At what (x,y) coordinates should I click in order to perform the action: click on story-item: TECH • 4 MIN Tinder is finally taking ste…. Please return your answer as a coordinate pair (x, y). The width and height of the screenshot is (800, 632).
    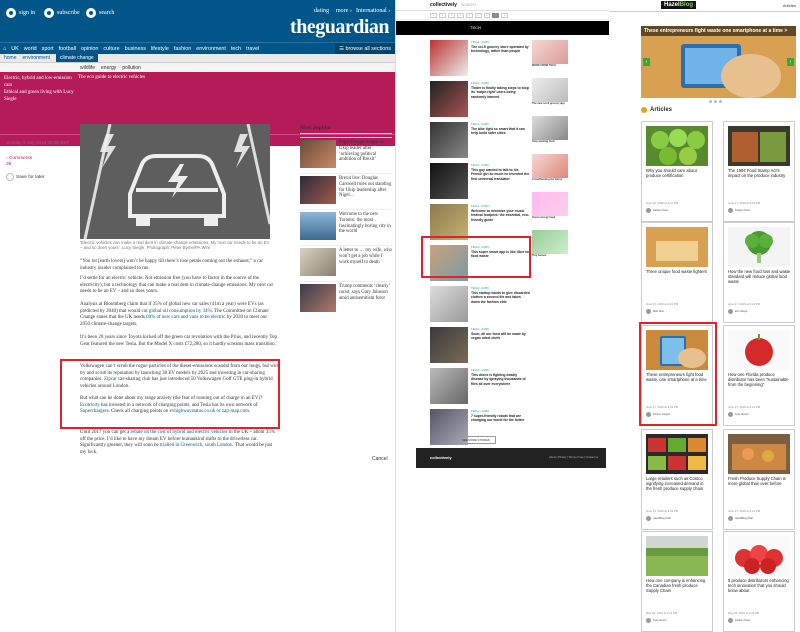
    Looking at the image, I should click on (480, 101).